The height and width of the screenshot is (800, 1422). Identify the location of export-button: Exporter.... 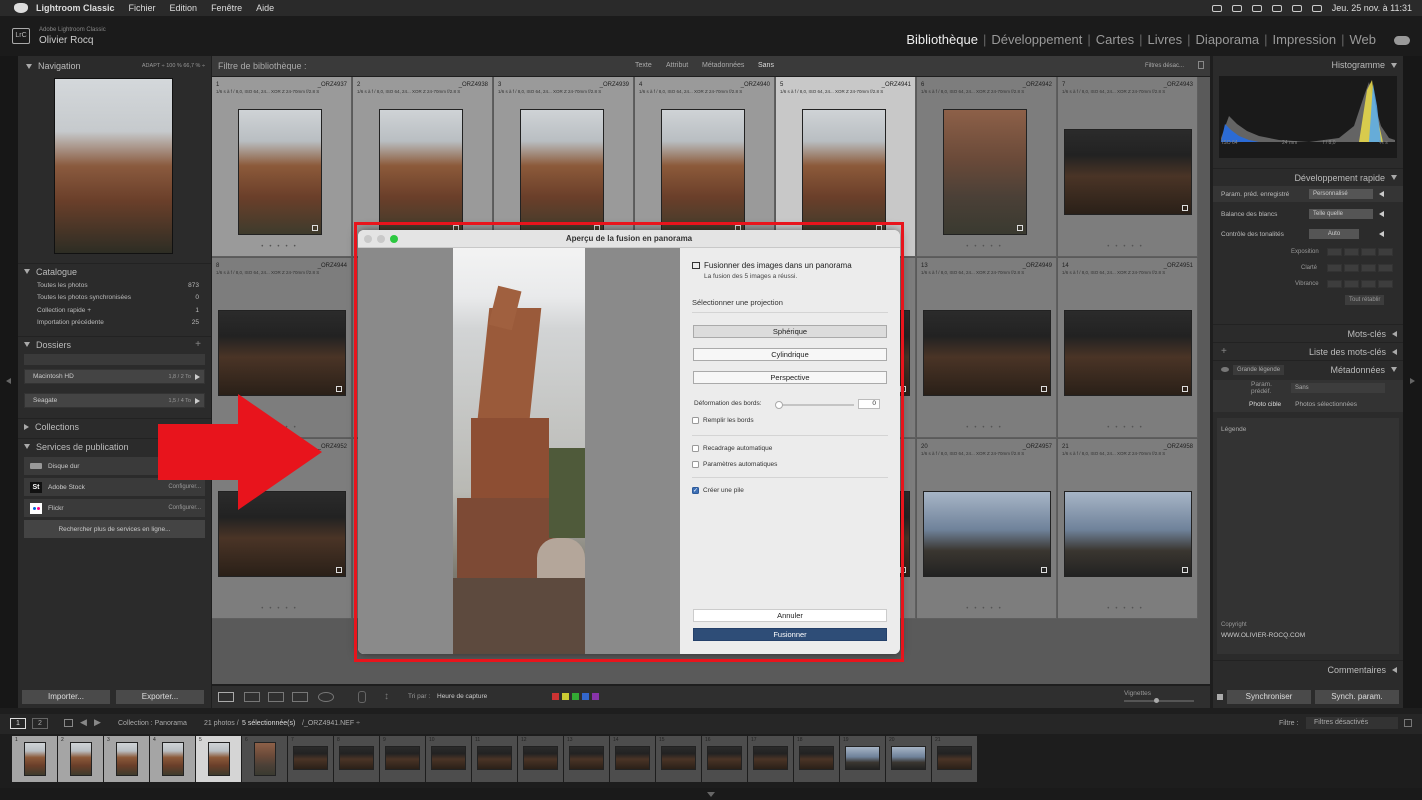
(160, 697).